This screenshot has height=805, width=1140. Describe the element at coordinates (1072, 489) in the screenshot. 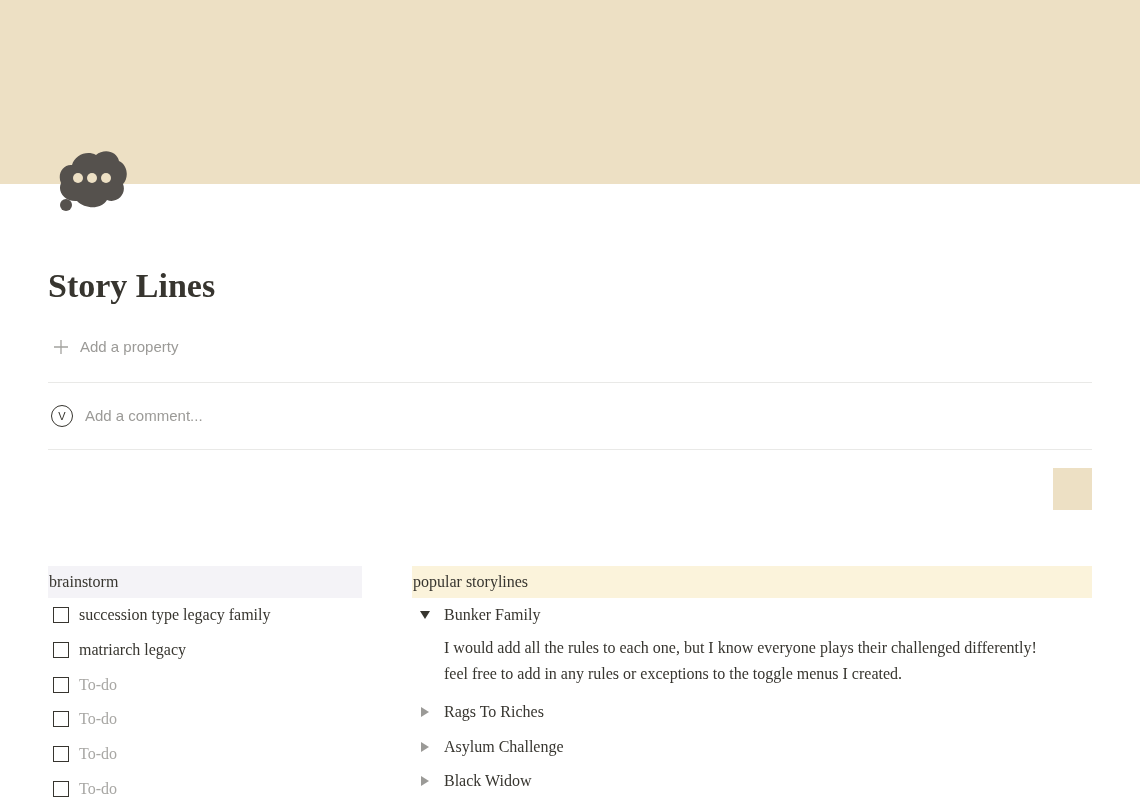

I see `color-block` at that location.